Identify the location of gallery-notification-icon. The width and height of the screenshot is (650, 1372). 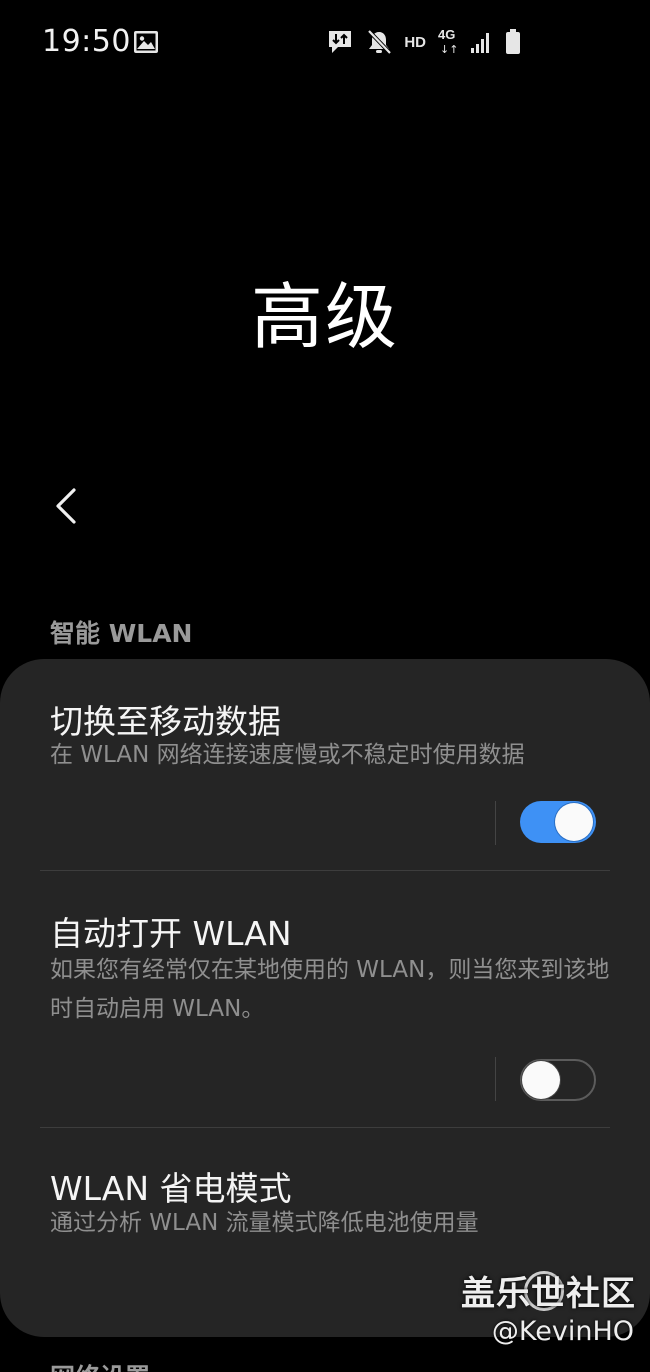
(146, 42).